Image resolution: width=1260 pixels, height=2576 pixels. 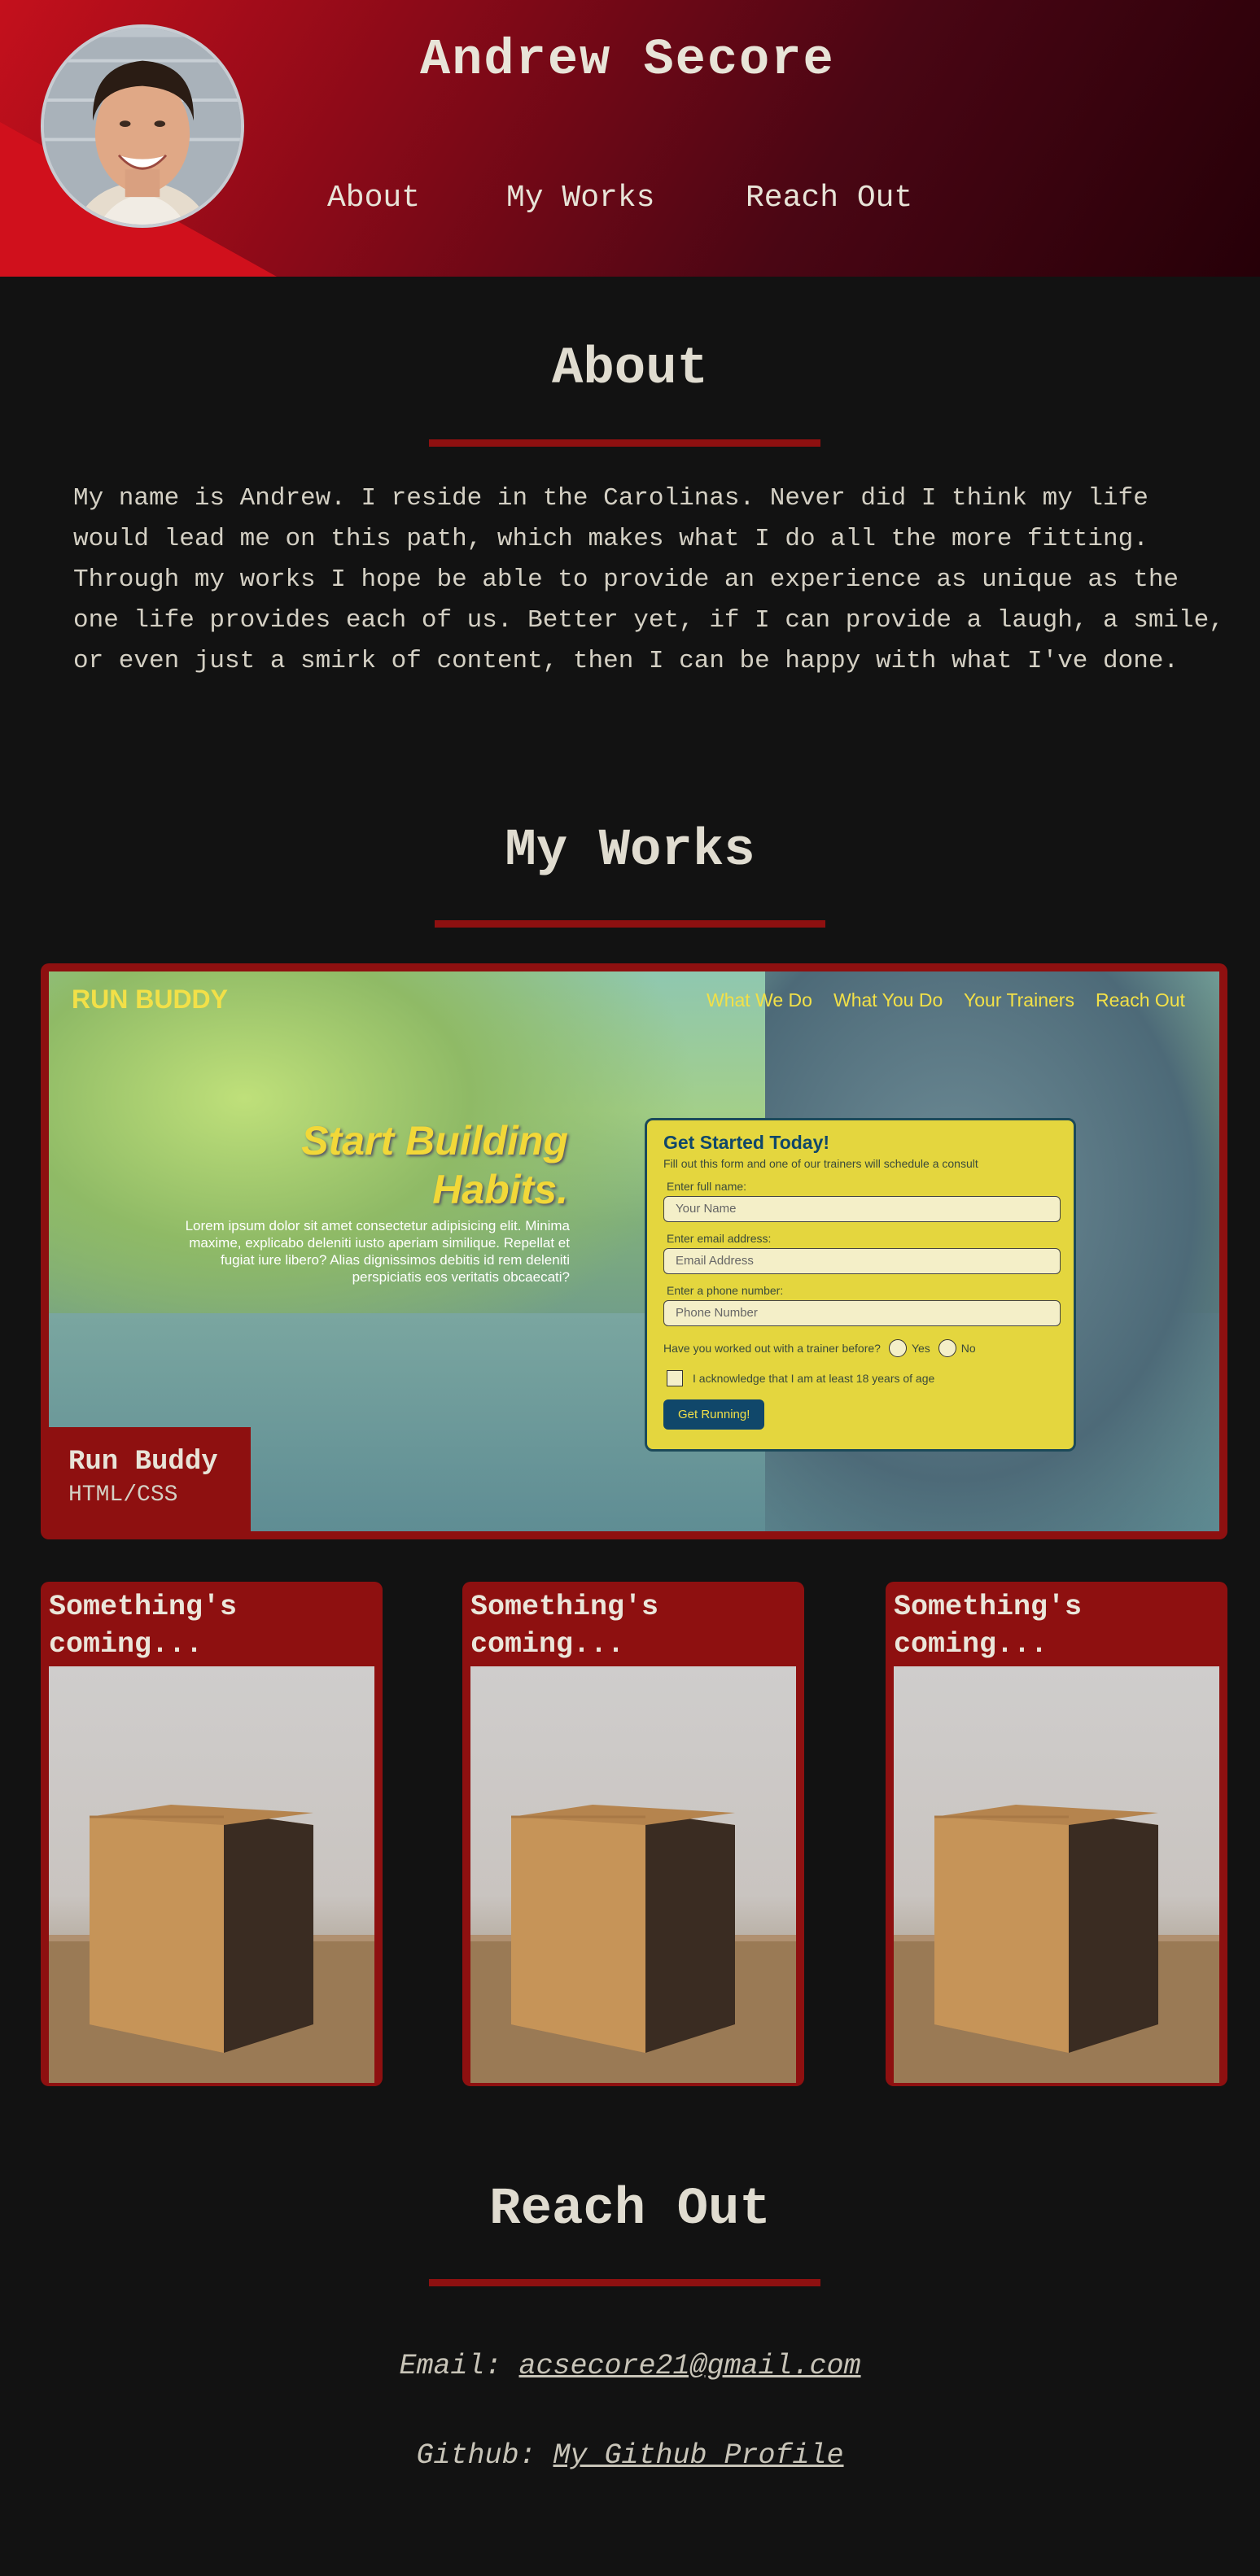 I want to click on rb-email-label: Enter email address:, so click(x=719, y=1238).